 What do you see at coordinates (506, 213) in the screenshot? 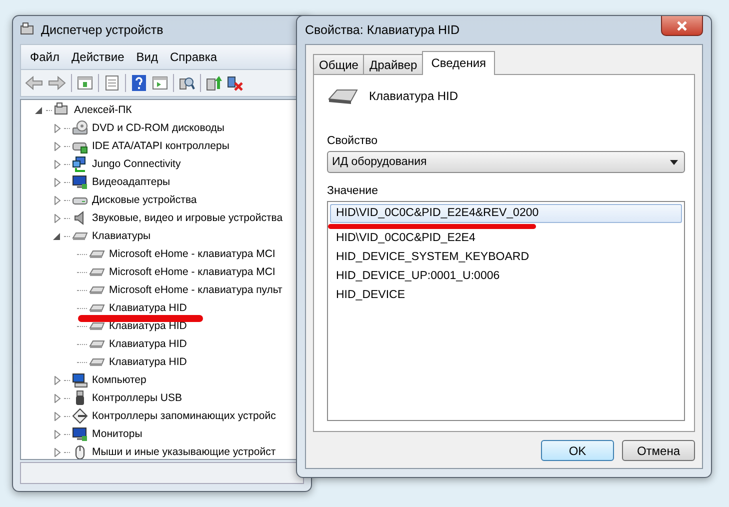
I see `list-item: HID\VID_0C0C&PID_E2E4&REV_0200` at bounding box center [506, 213].